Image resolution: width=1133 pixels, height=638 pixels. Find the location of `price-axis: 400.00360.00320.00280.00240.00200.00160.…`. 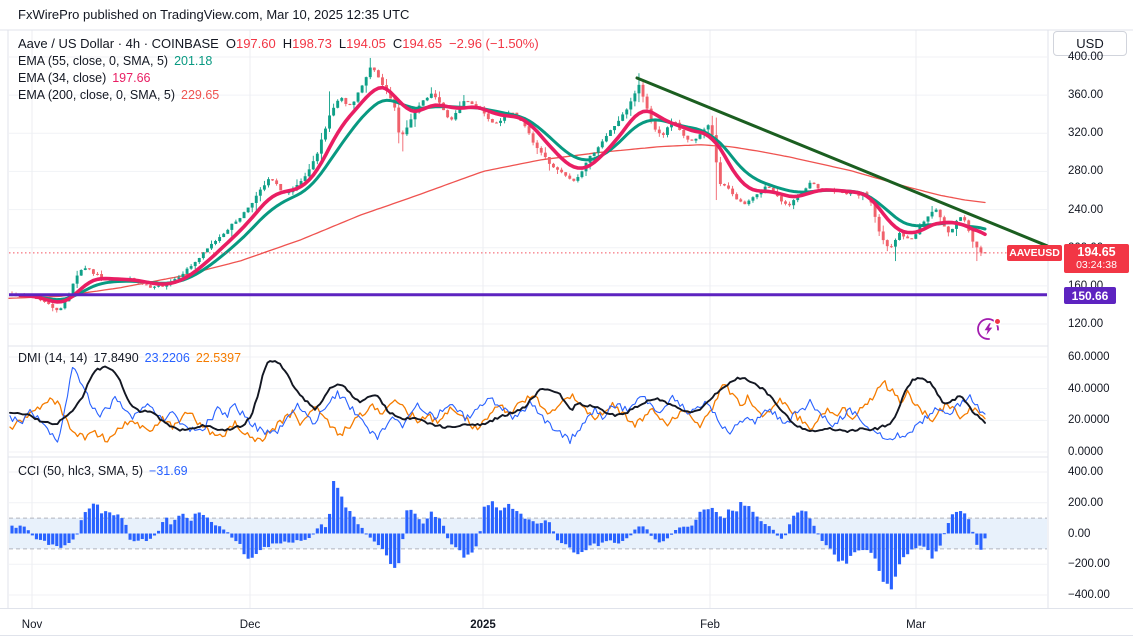

price-axis: 400.00360.00320.00280.00240.00200.00160.… is located at coordinates (1090, 319).